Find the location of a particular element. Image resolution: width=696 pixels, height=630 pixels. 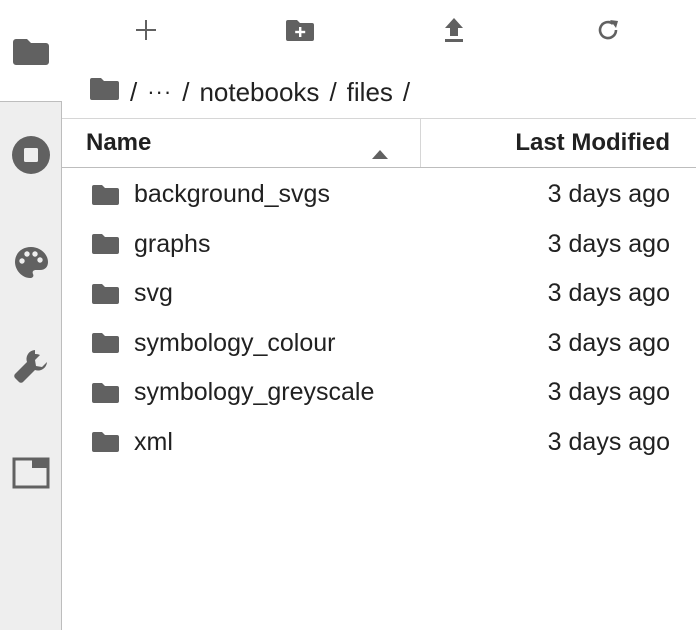

tab-extension-manager is located at coordinates (31, 367).